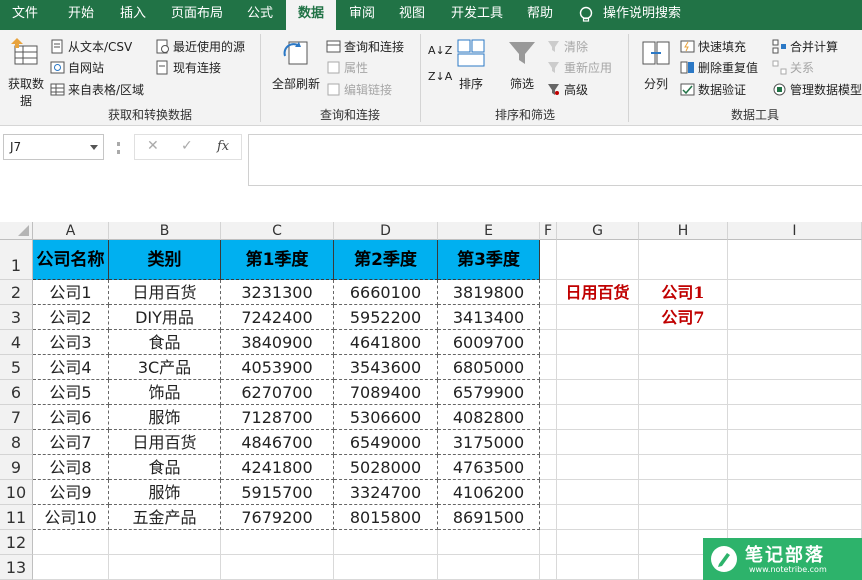 Image resolution: width=862 pixels, height=580 pixels. I want to click on table-cell: 6549000, so click(386, 442).